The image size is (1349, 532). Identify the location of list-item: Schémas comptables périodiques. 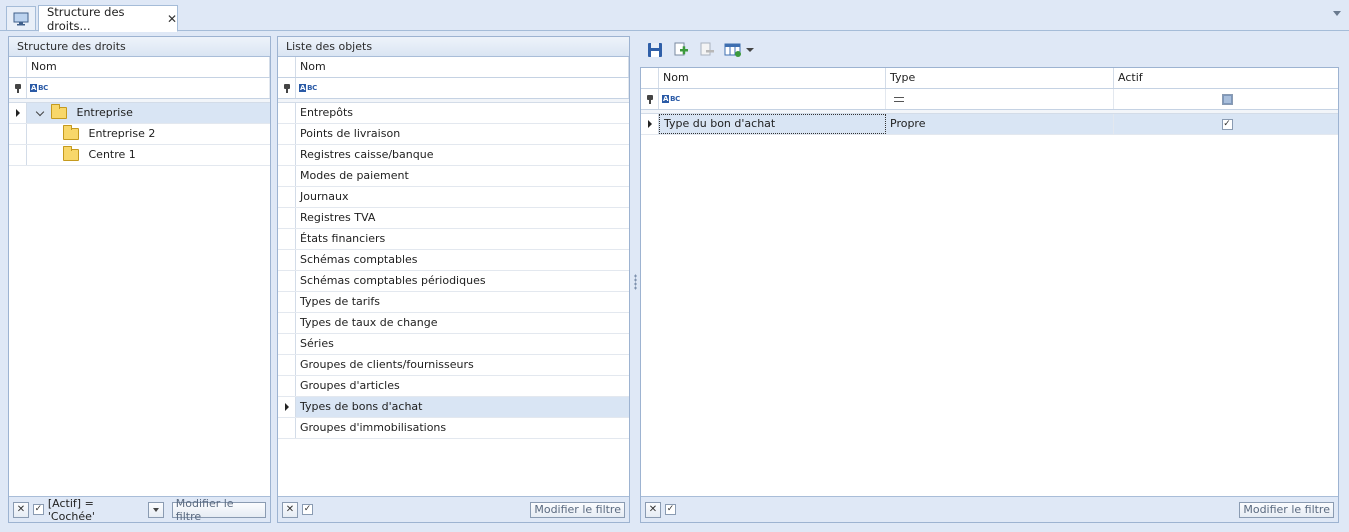
(453, 281).